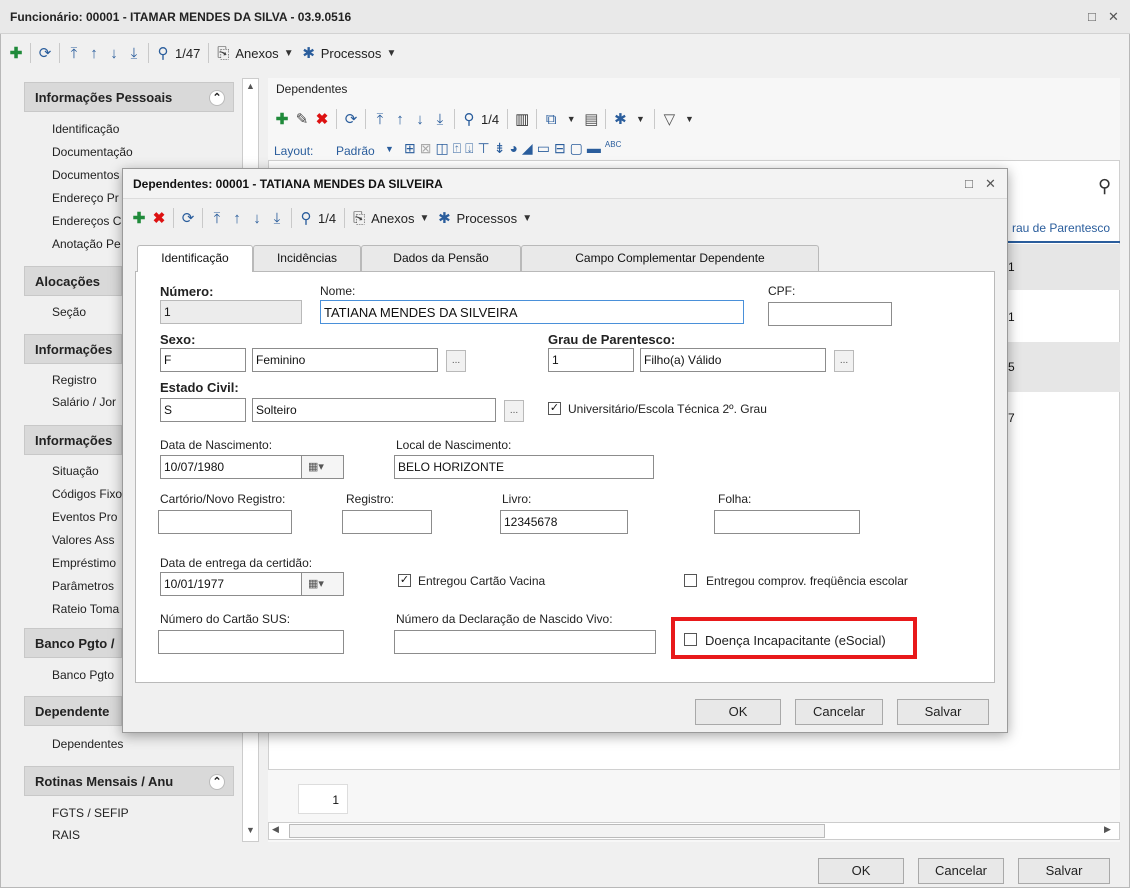  What do you see at coordinates (387, 522) in the screenshot?
I see `registro-field` at bounding box center [387, 522].